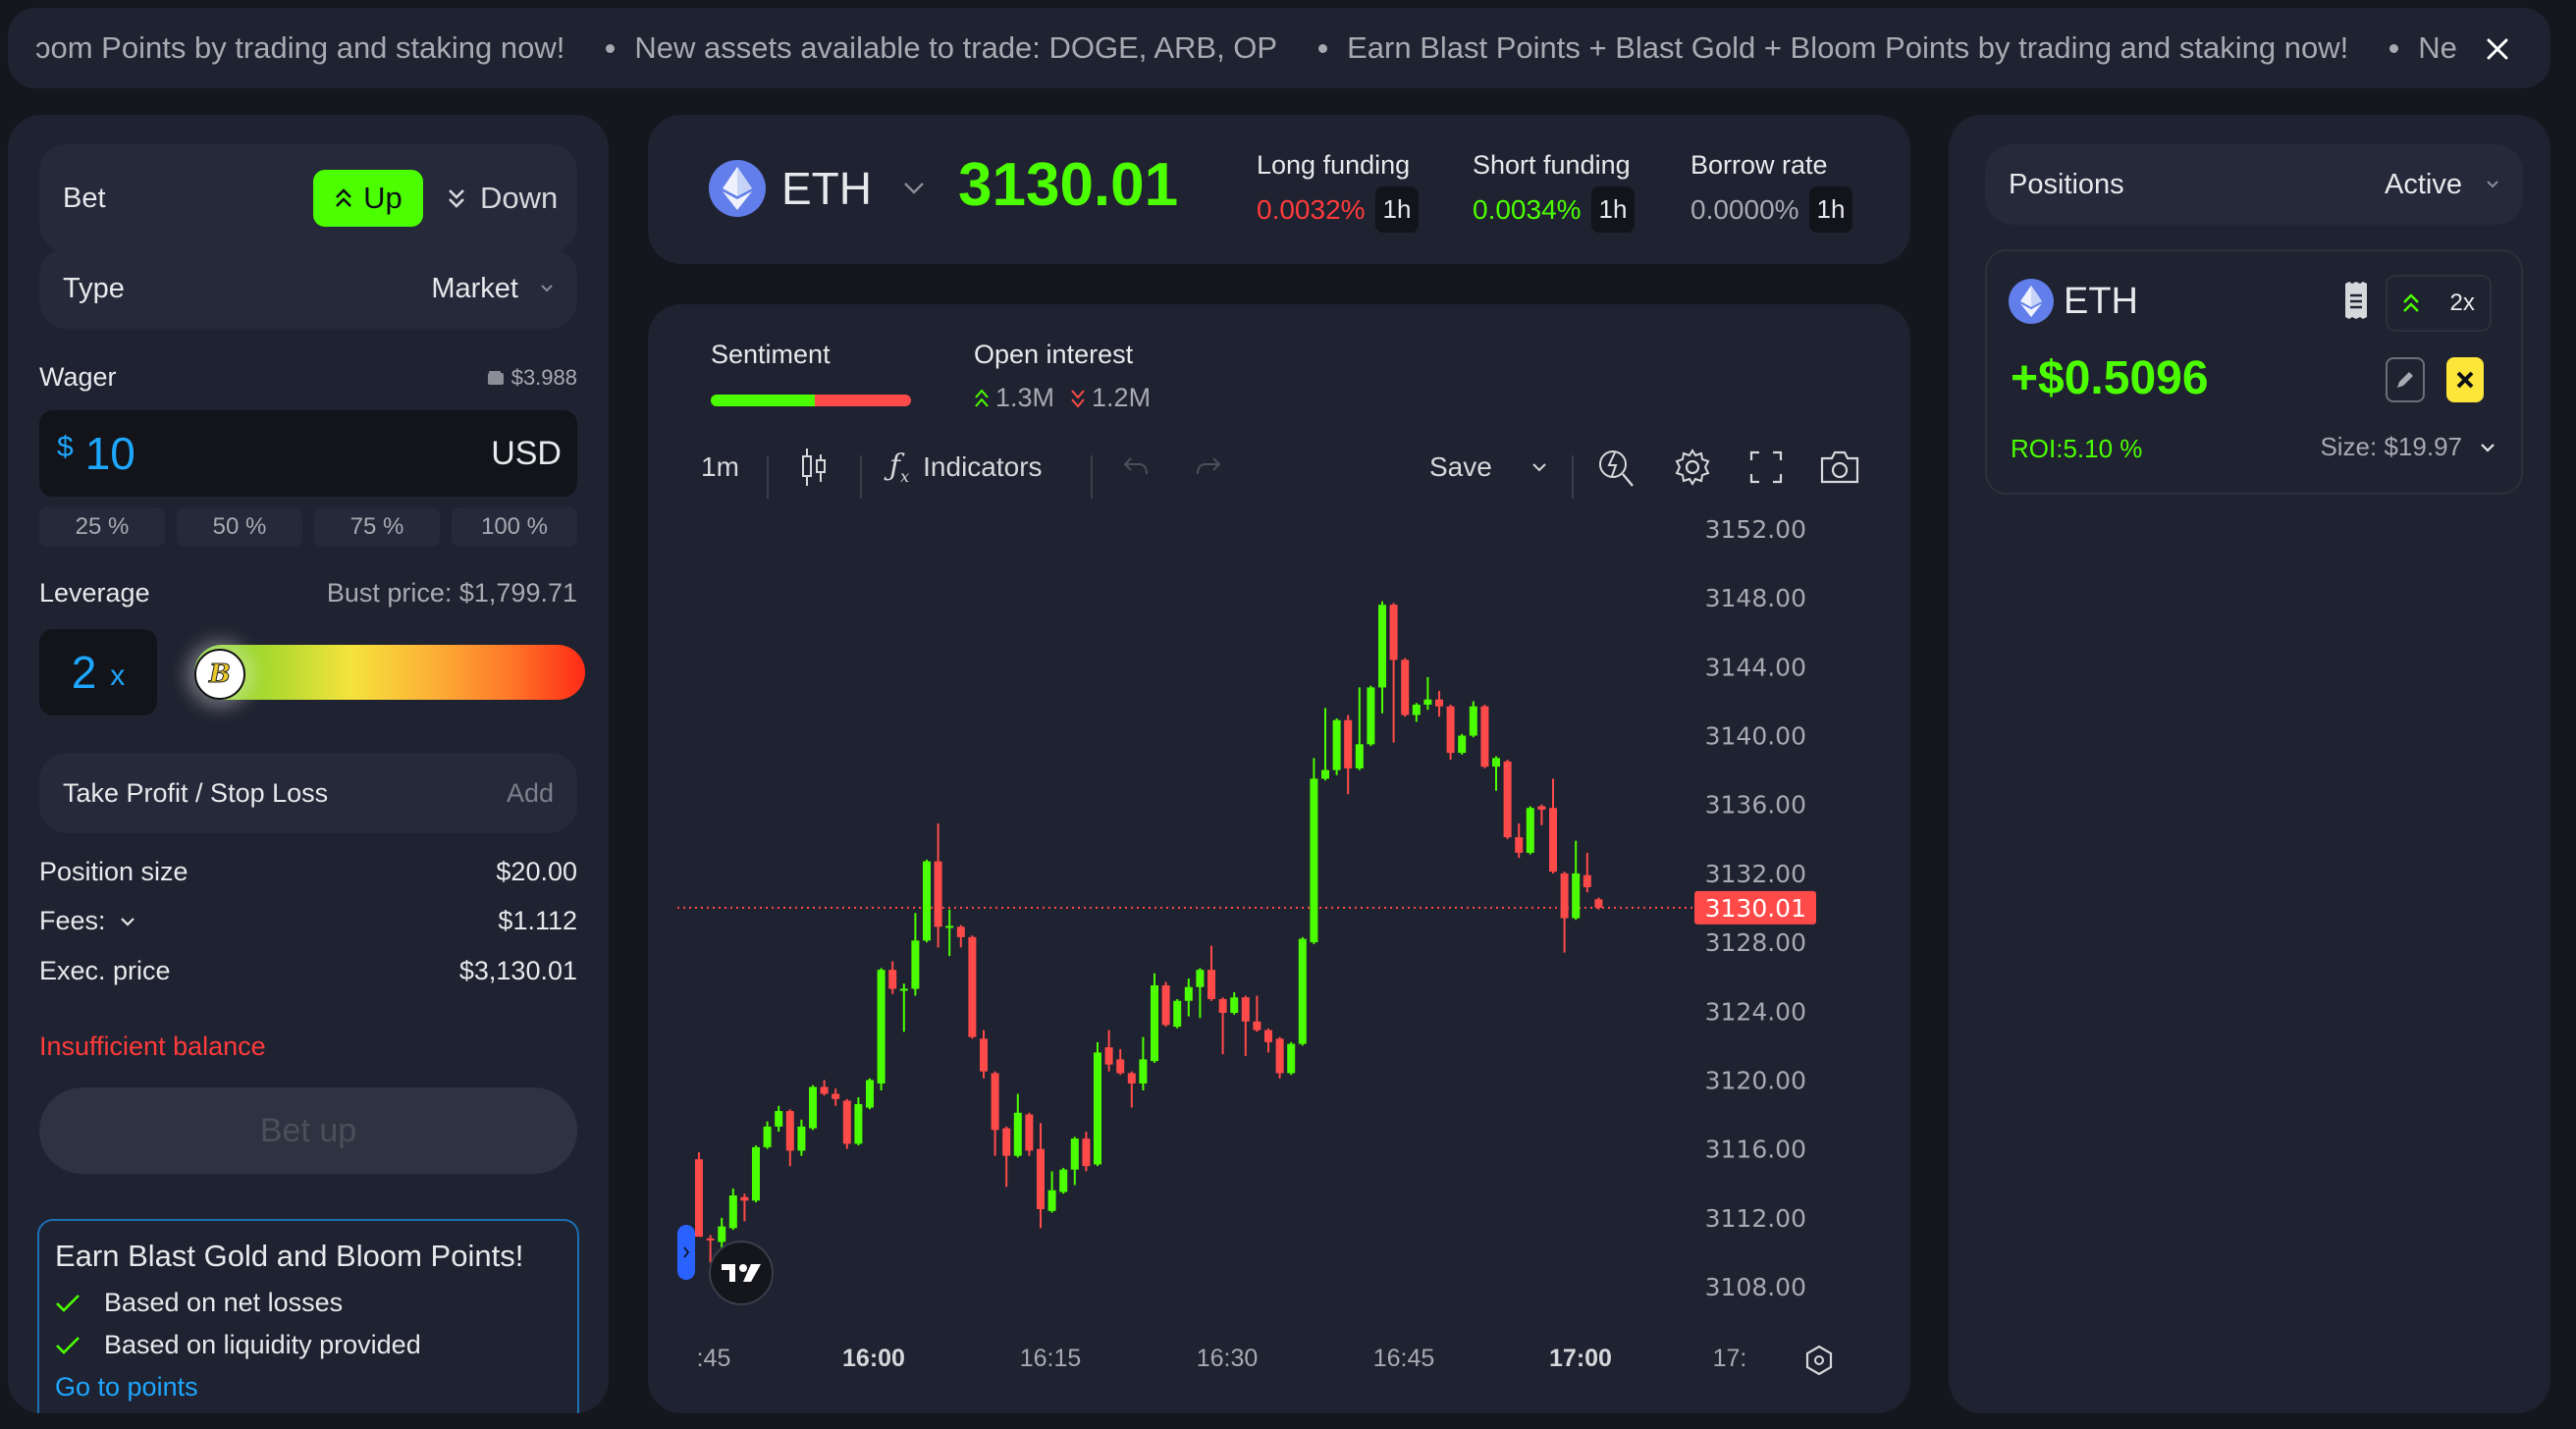  I want to click on receipt-icon, so click(2356, 300).